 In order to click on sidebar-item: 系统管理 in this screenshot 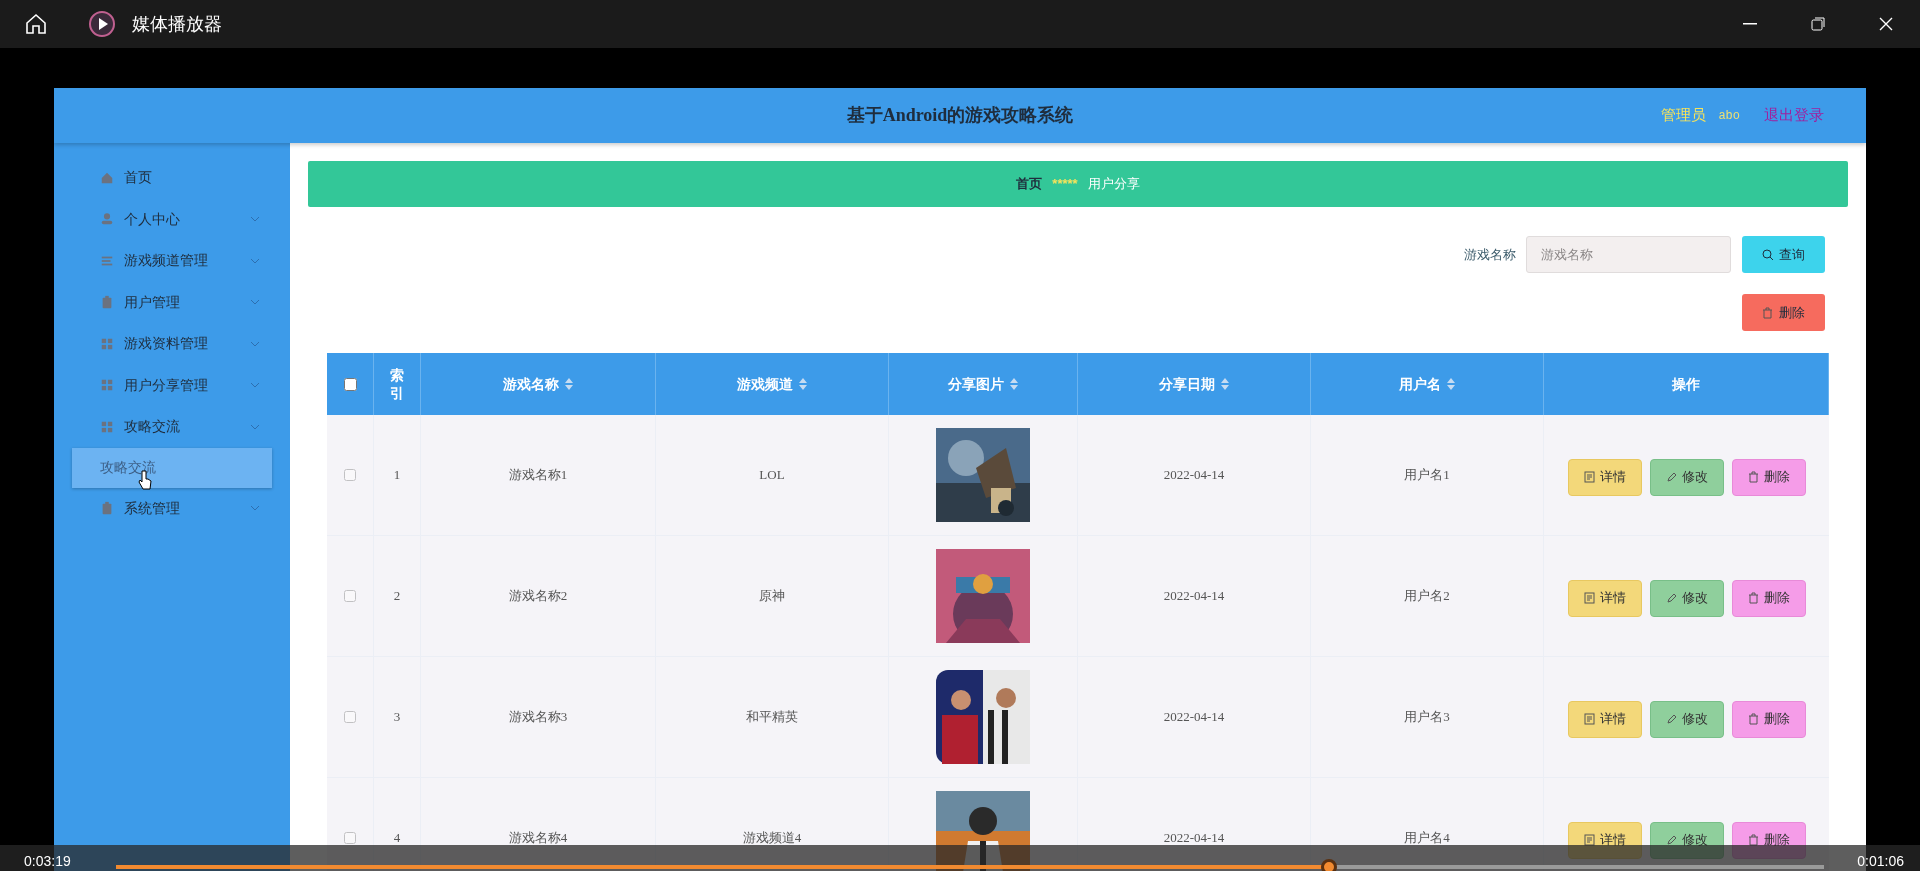, I will do `click(172, 508)`.